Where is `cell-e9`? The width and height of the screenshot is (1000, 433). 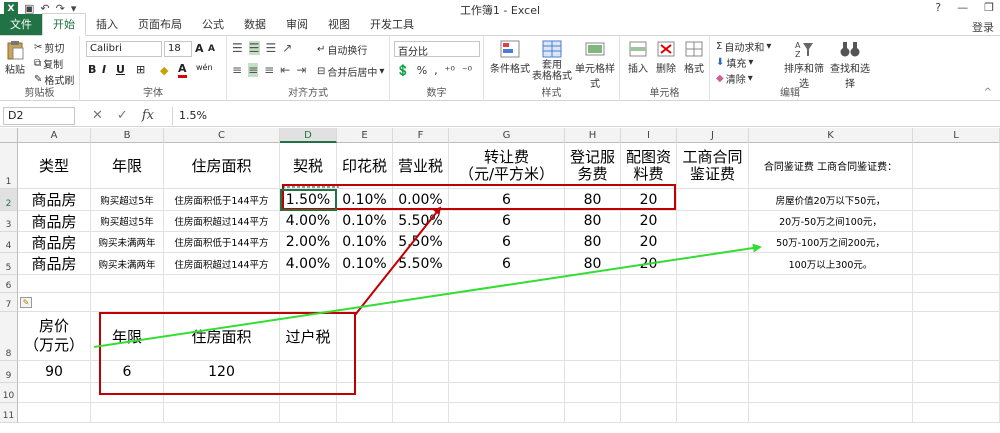
cell-e9 is located at coordinates (365, 372).